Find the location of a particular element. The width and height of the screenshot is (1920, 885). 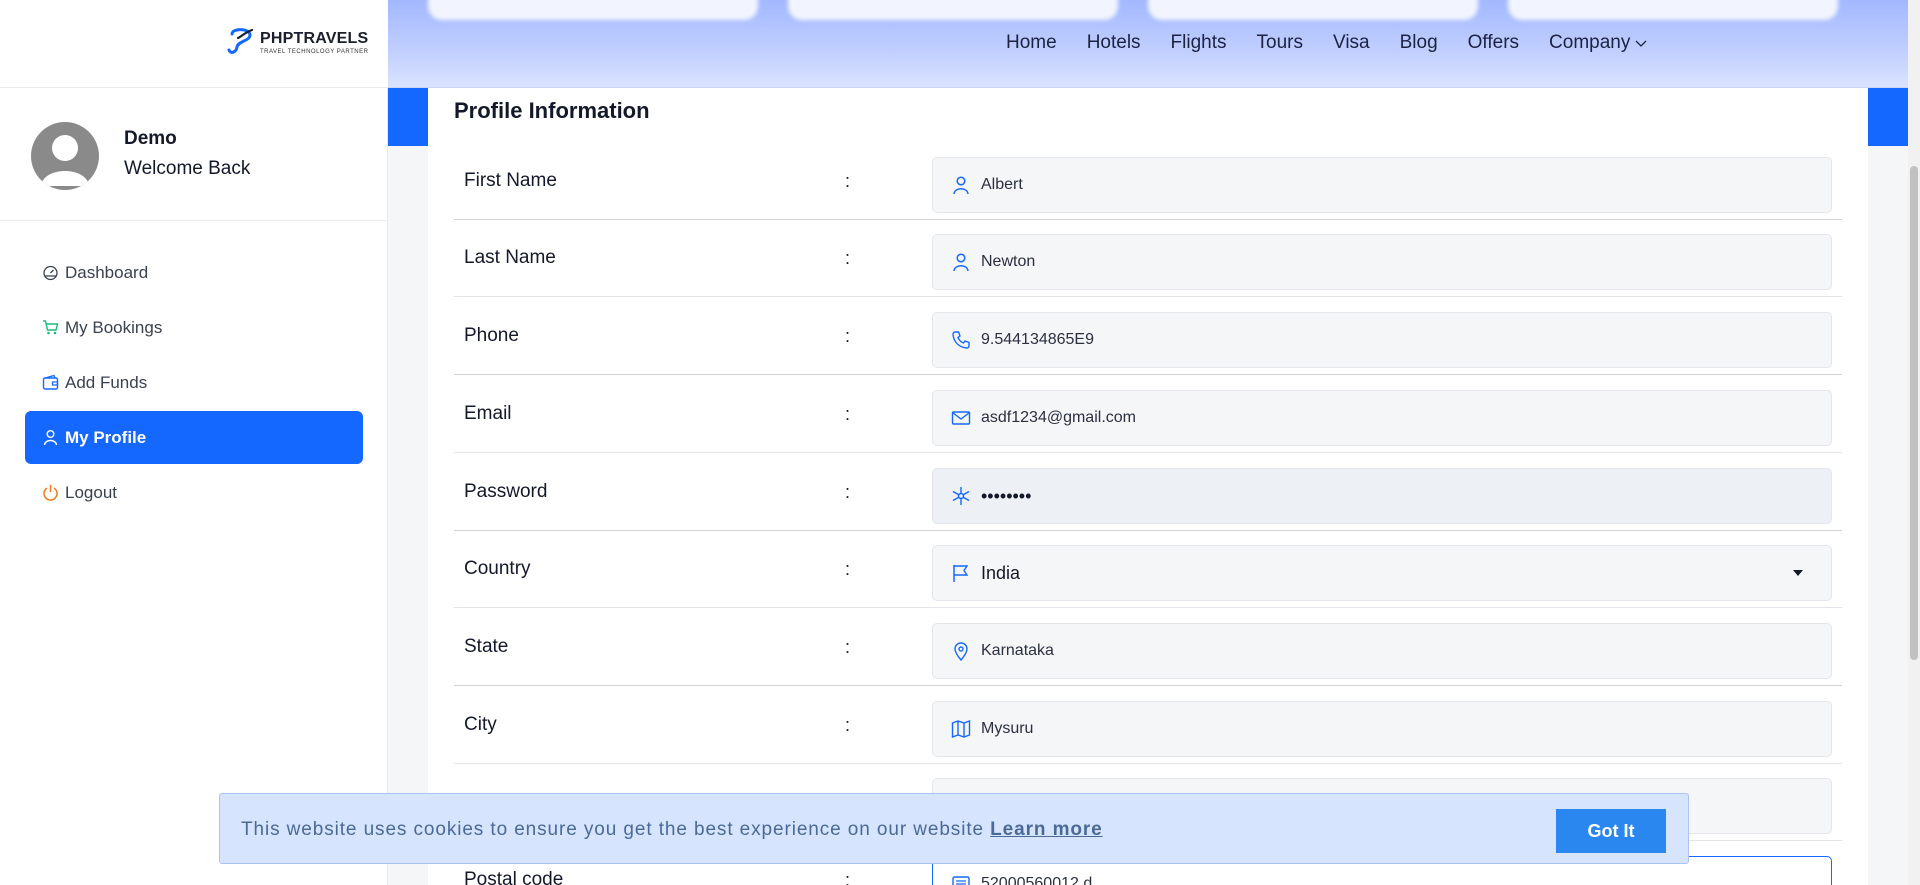

phone-field: 9.544134865E9 is located at coordinates (1382, 340).